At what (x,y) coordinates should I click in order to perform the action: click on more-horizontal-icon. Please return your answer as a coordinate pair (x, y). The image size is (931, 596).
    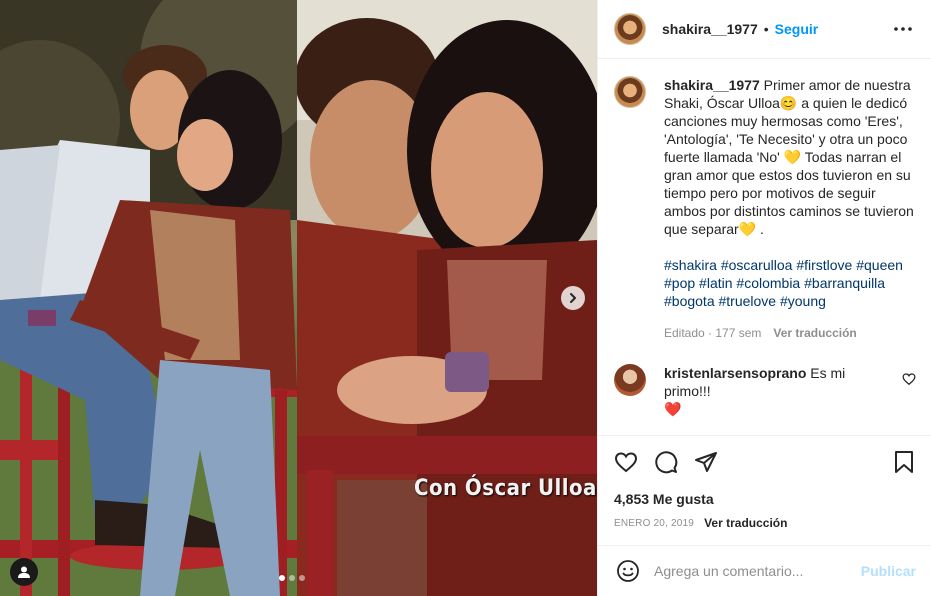
    Looking at the image, I should click on (903, 29).